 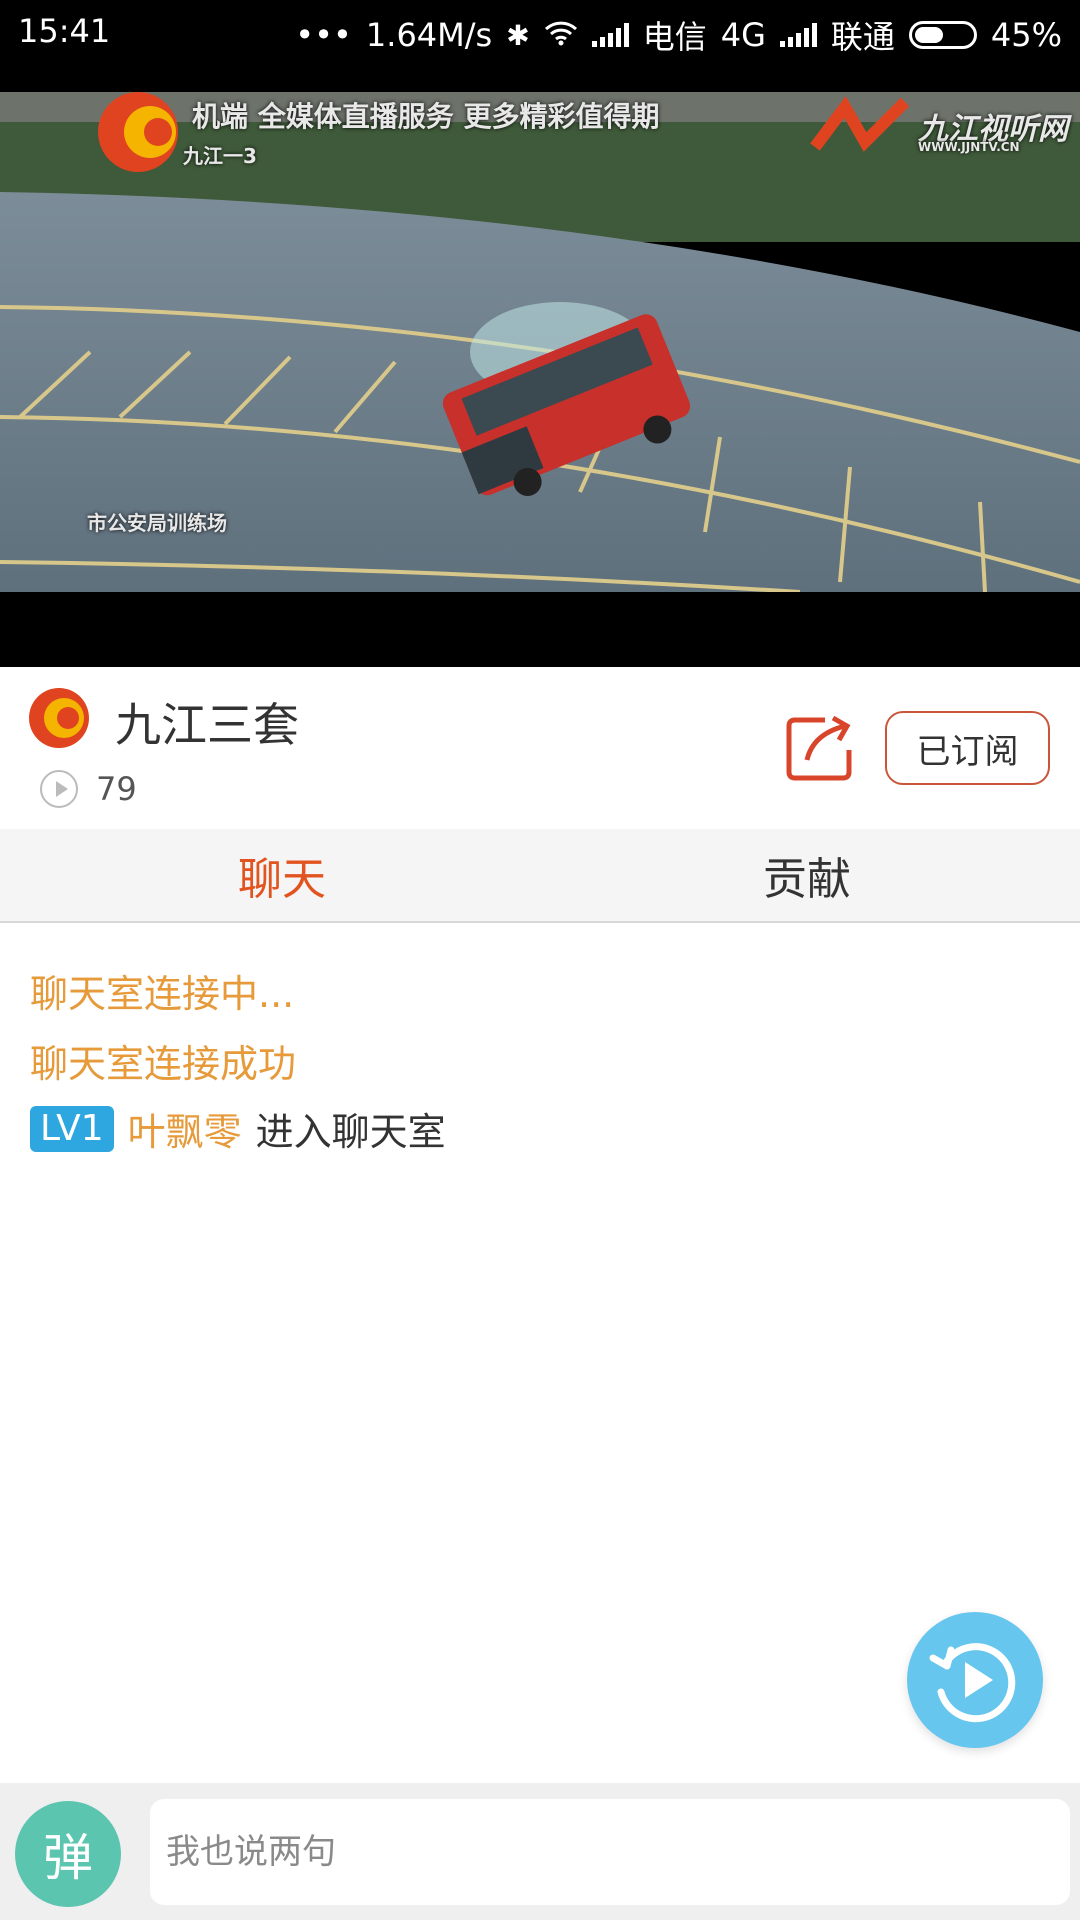 I want to click on carrier-2: 联通, so click(x=862, y=37).